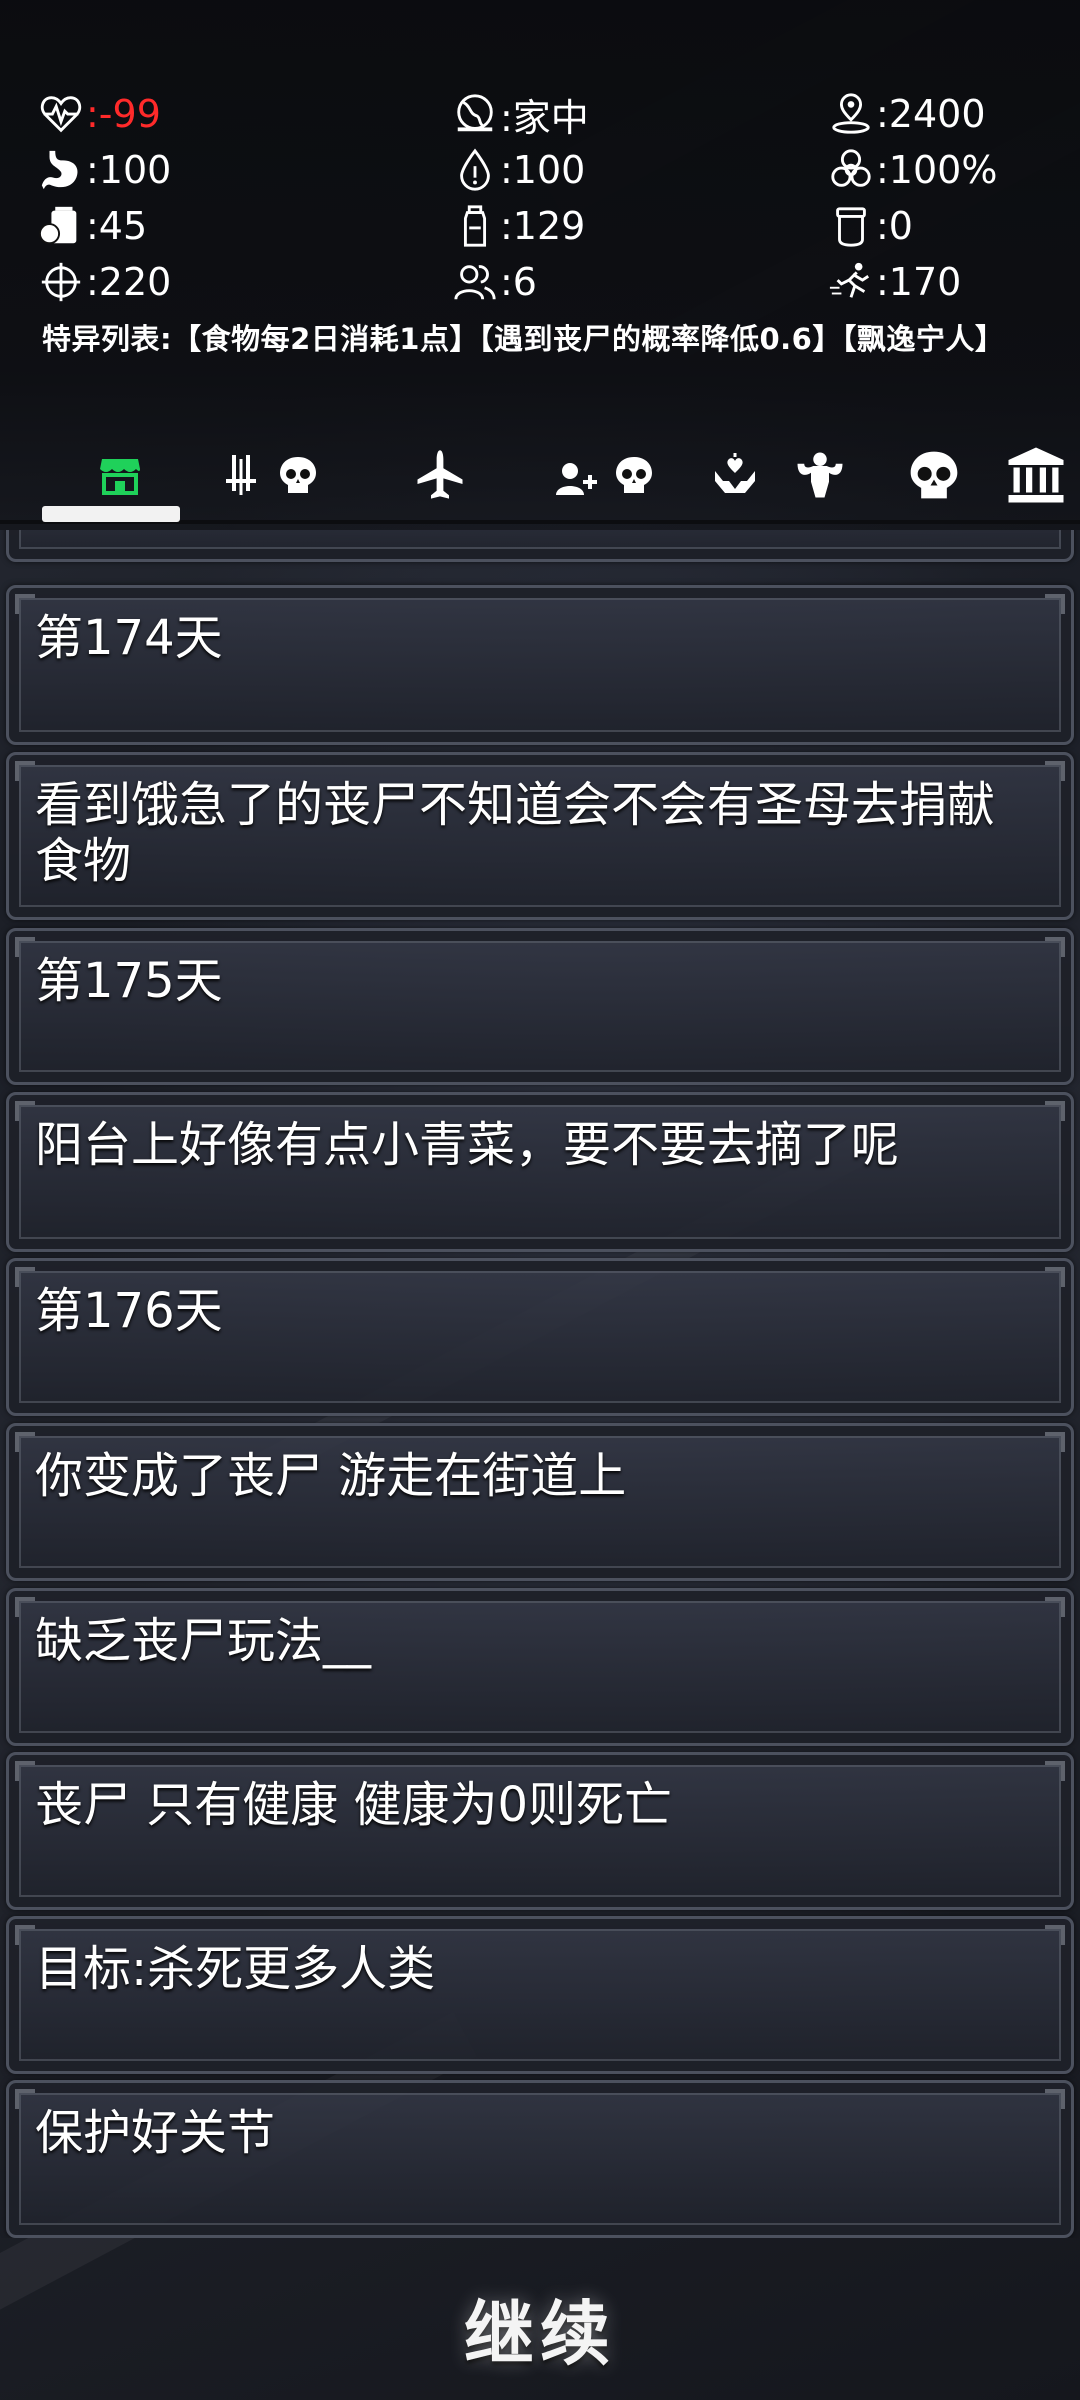 This screenshot has height=2400, width=1080. Describe the element at coordinates (851, 113) in the screenshot. I see `map-pin-icon` at that location.